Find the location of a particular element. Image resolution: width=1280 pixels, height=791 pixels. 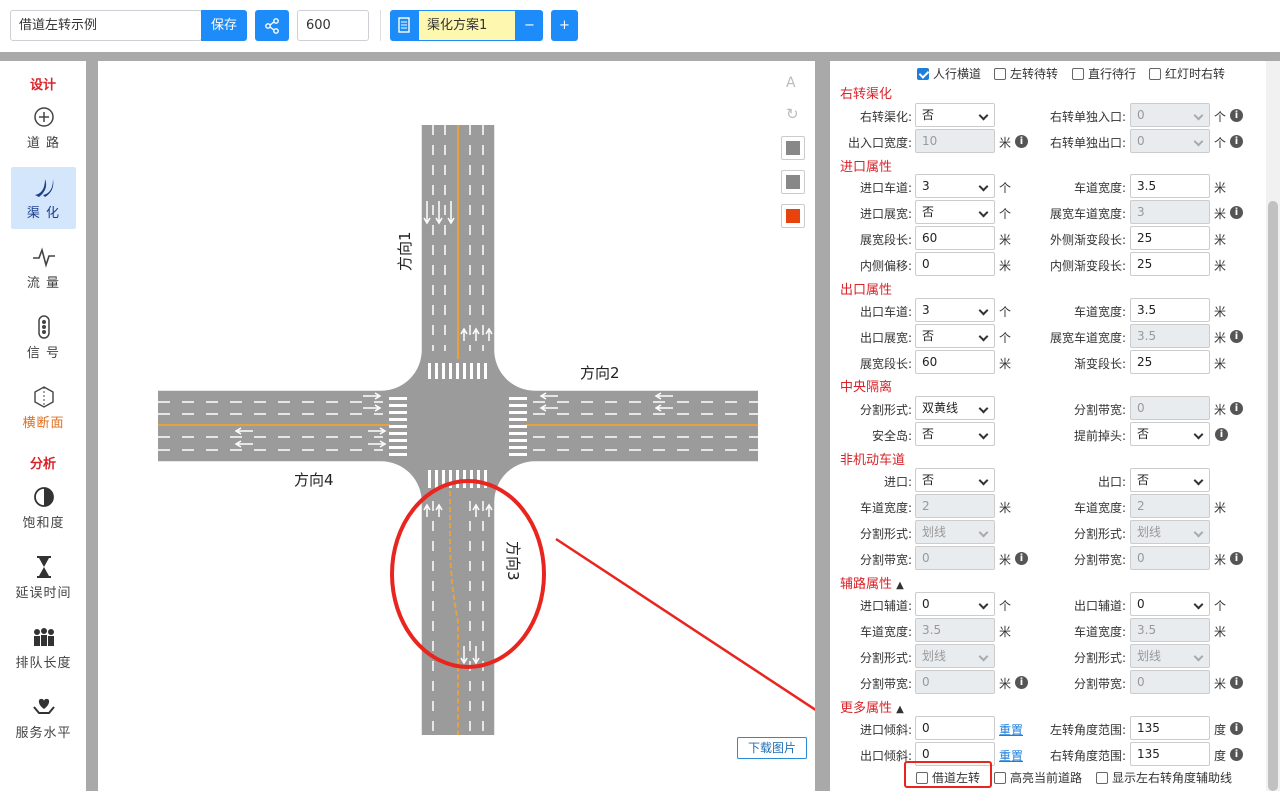

entry-inner-offset-input: 0 is located at coordinates (955, 264).